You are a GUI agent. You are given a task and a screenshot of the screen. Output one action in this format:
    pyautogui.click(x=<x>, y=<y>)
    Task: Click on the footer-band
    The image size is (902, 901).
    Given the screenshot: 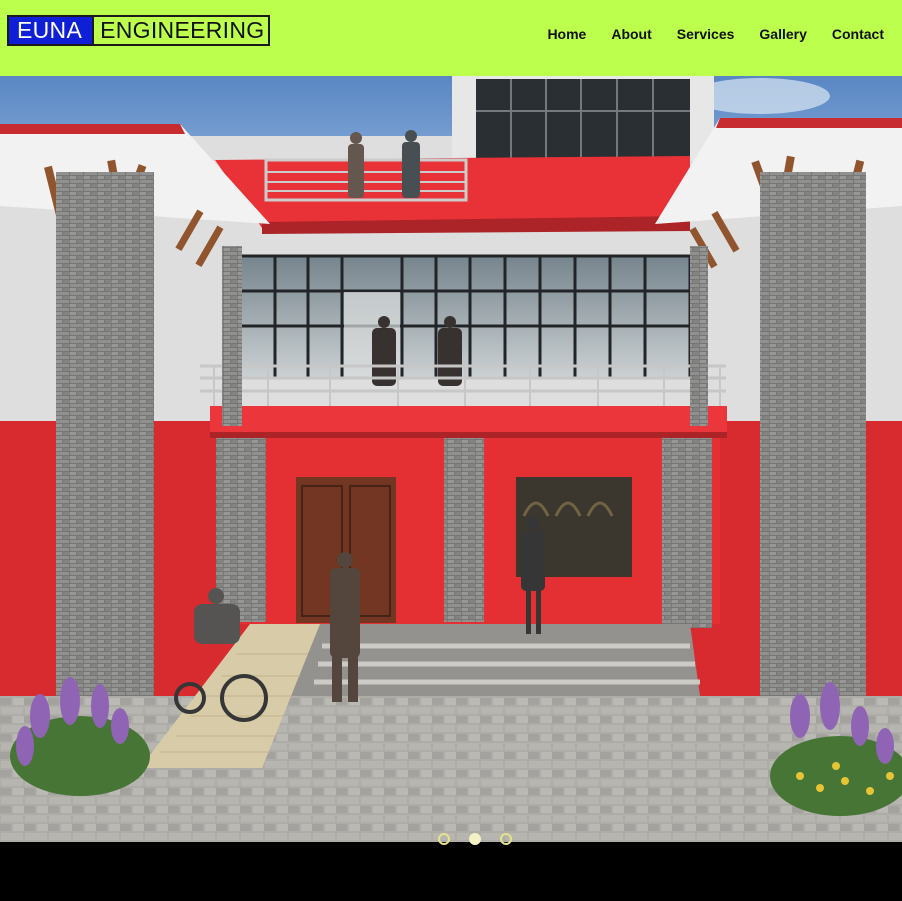 What is the action you would take?
    pyautogui.click(x=451, y=871)
    